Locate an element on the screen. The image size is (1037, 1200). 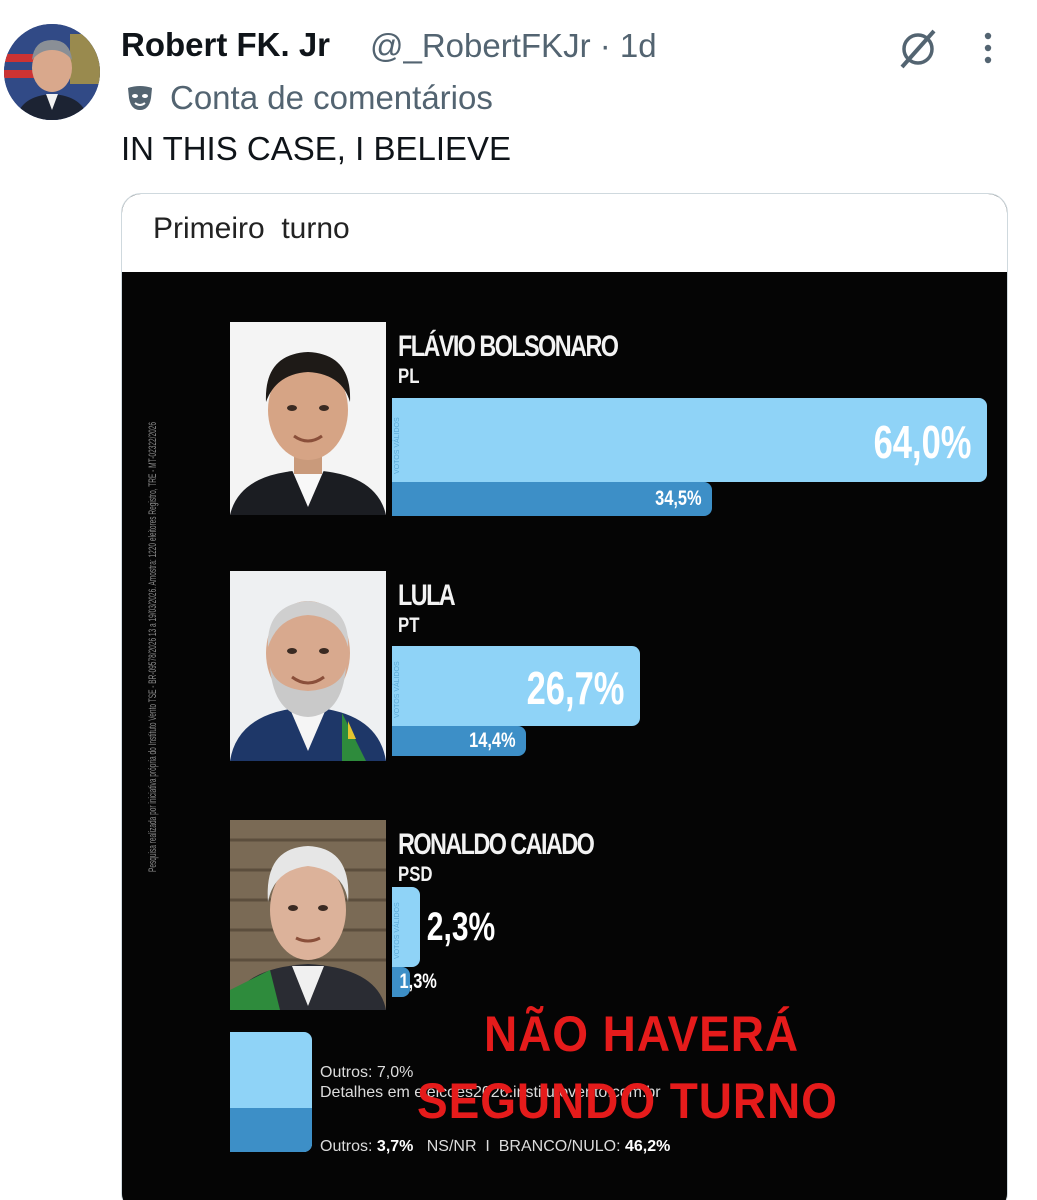
candidate-valid-pct: 64,0% is located at coordinates (922, 442).